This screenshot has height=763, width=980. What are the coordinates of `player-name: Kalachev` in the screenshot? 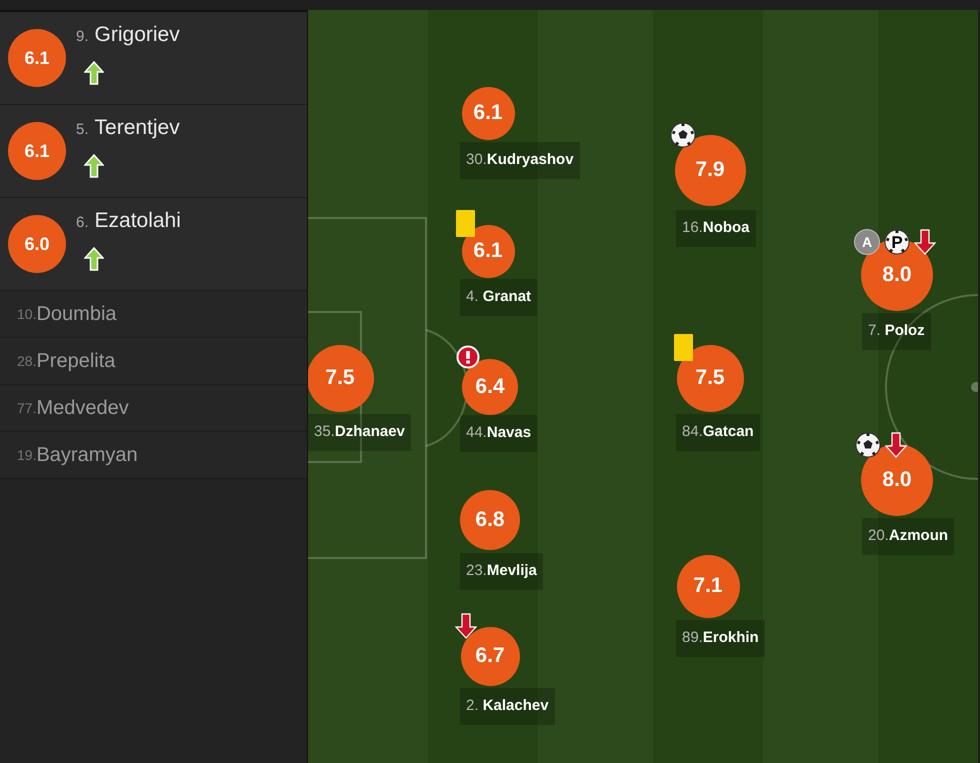 It's located at (515, 706).